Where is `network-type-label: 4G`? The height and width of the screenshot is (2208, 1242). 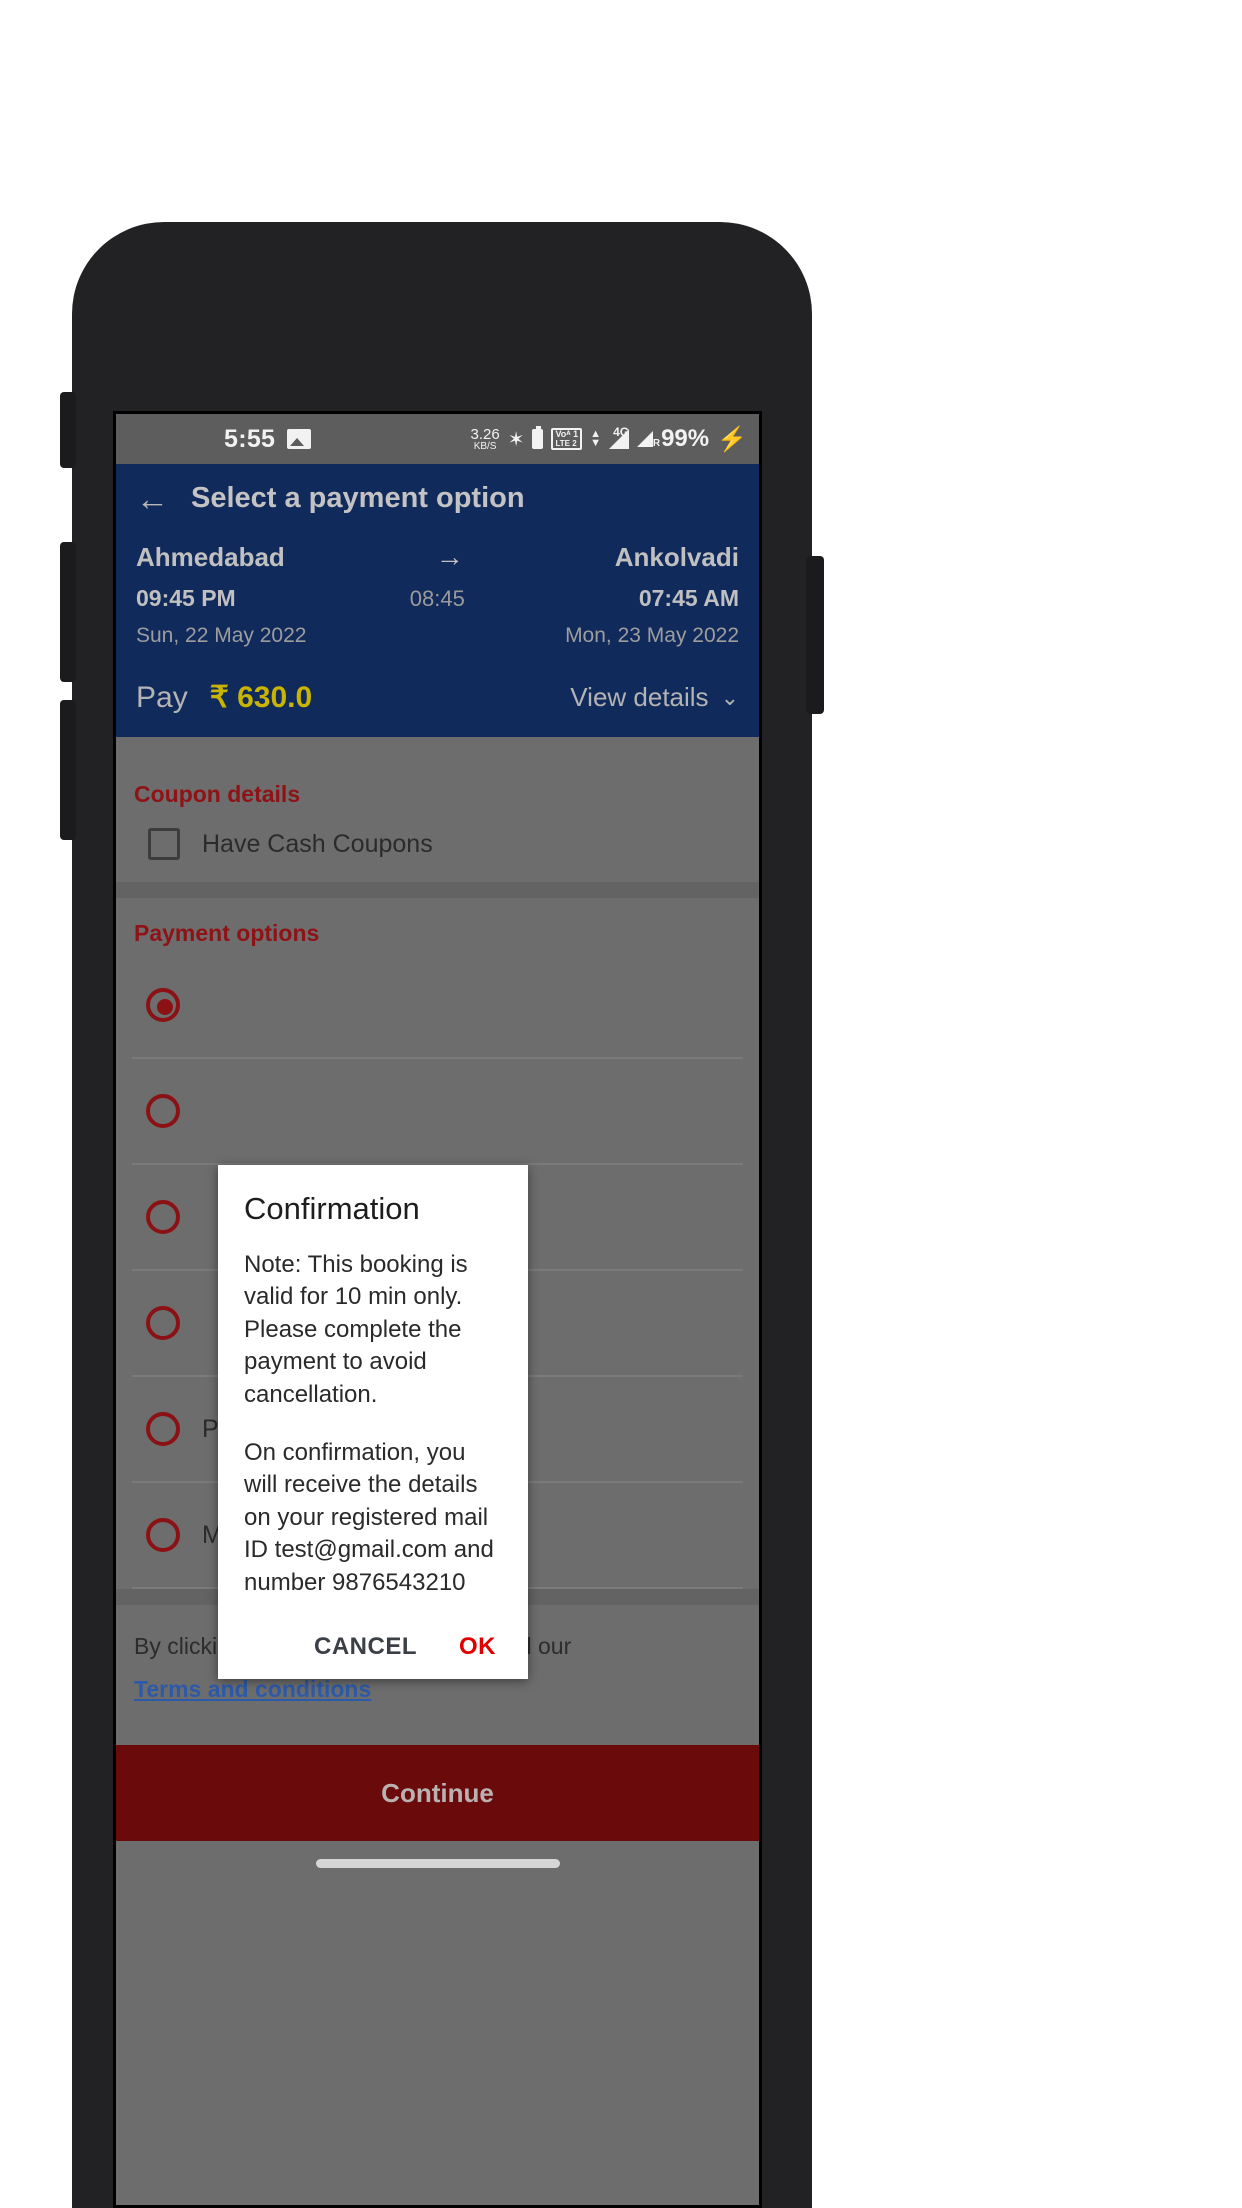
network-type-label: 4G is located at coordinates (621, 432).